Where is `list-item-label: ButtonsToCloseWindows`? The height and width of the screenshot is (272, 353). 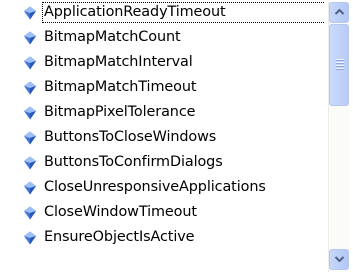
list-item-label: ButtonsToCloseWindows is located at coordinates (130, 137).